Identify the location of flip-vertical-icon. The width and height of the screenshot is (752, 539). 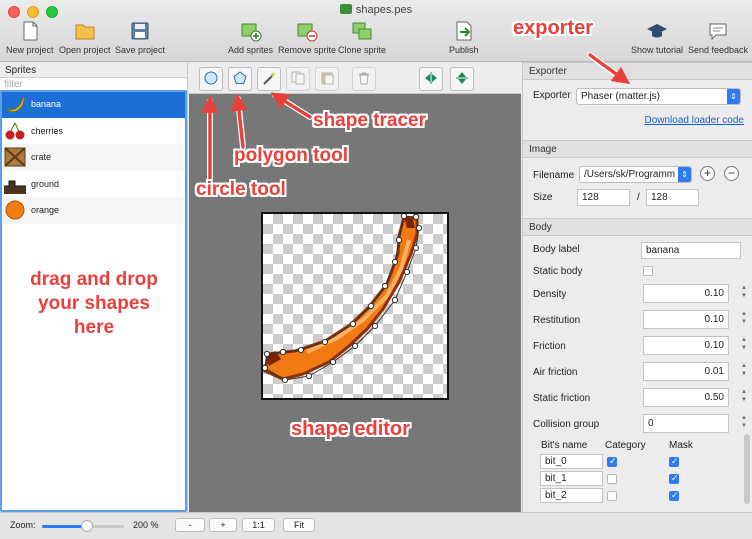
(462, 79).